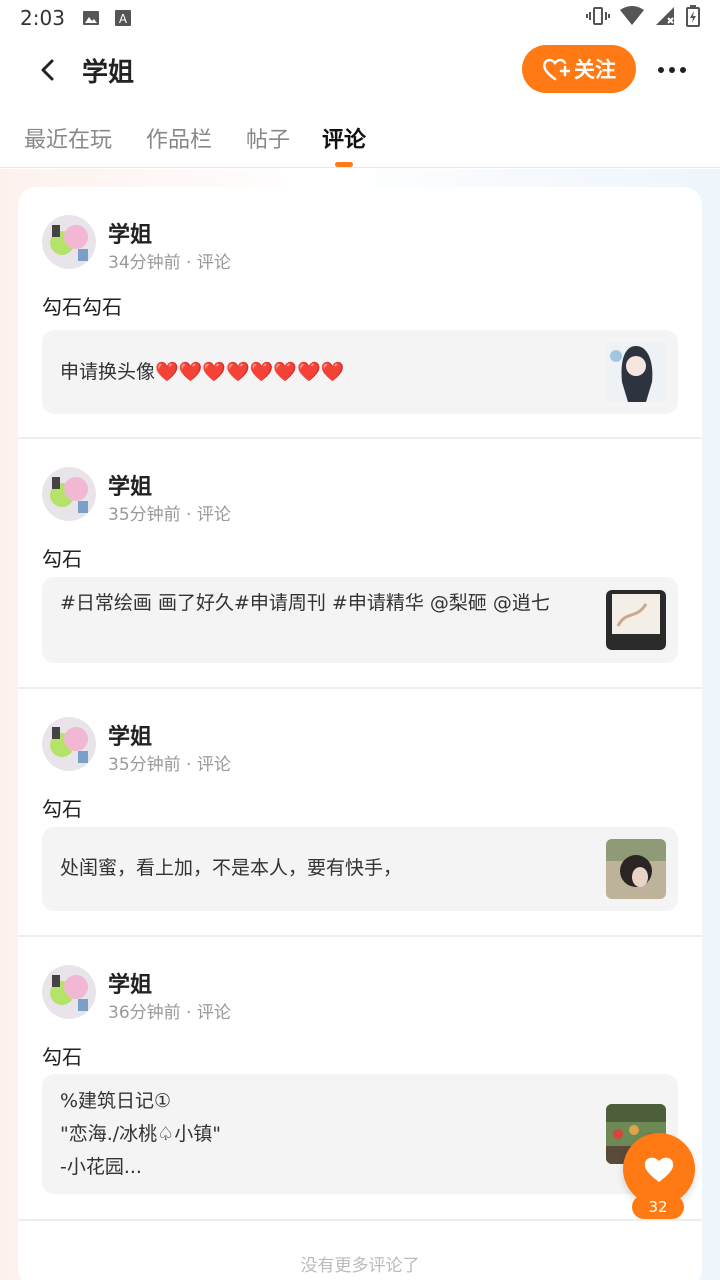  Describe the element at coordinates (91, 18) in the screenshot. I see `image-icon` at that location.